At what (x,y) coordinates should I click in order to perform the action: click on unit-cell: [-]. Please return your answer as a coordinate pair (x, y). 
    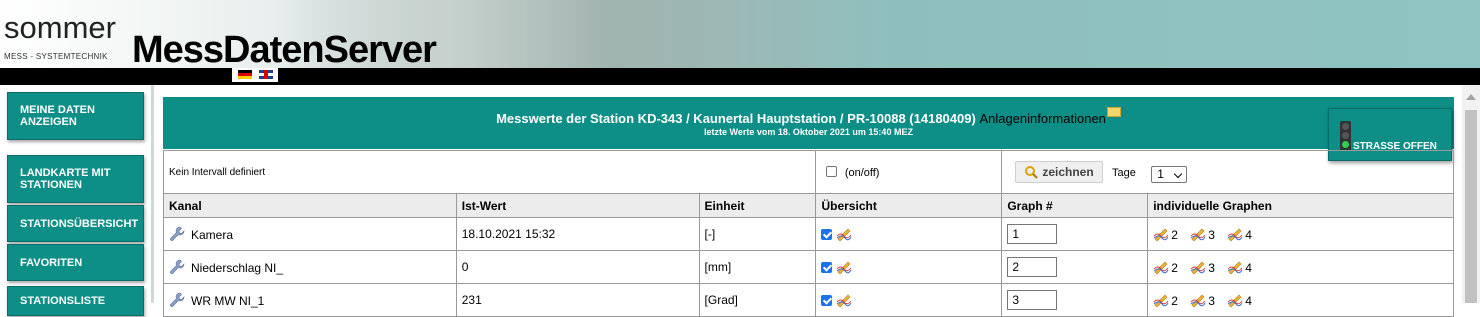
    Looking at the image, I should click on (757, 234).